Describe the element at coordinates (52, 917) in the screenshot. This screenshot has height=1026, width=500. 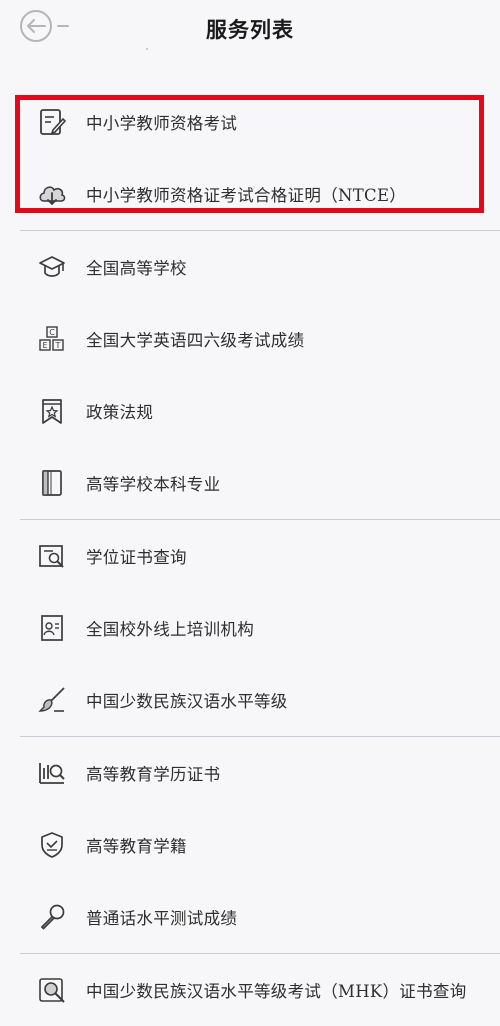
I see `microphone-icon` at that location.